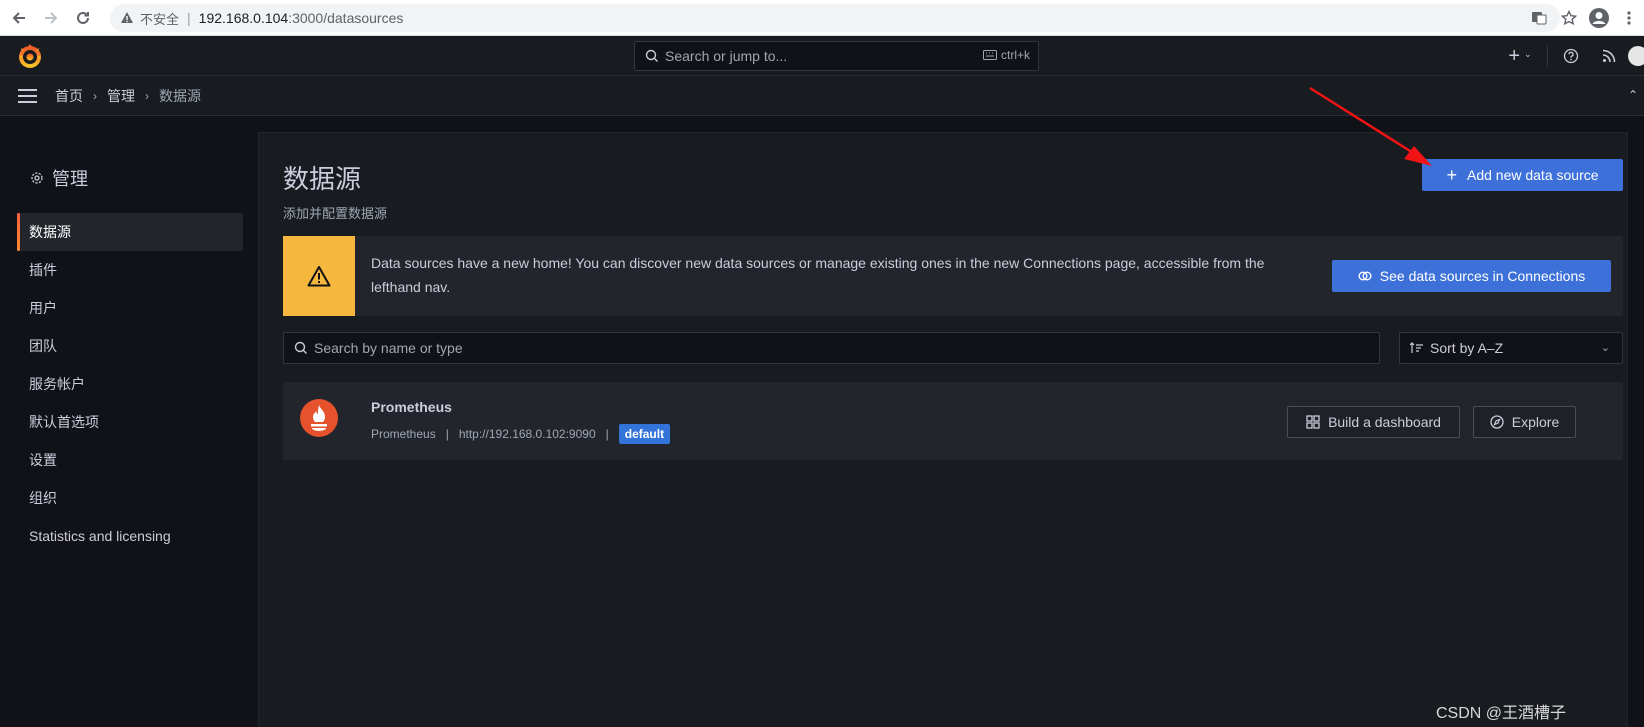  What do you see at coordinates (1629, 18) in the screenshot?
I see `menu-kebab-icon` at bounding box center [1629, 18].